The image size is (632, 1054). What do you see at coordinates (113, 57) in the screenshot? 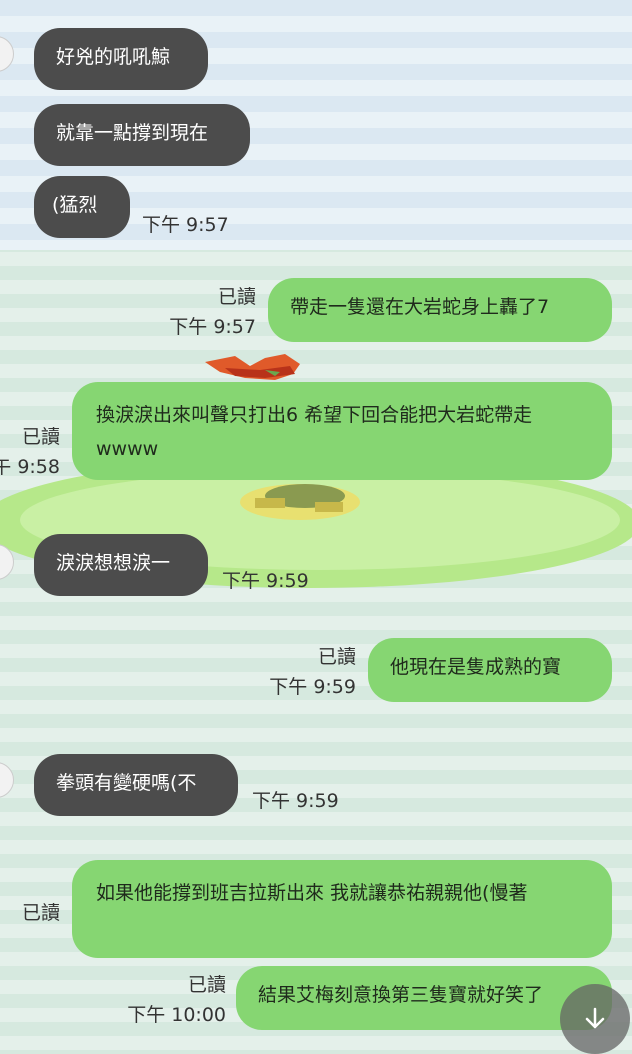
I see `message-text: 好兇的吼吼鯨` at bounding box center [113, 57].